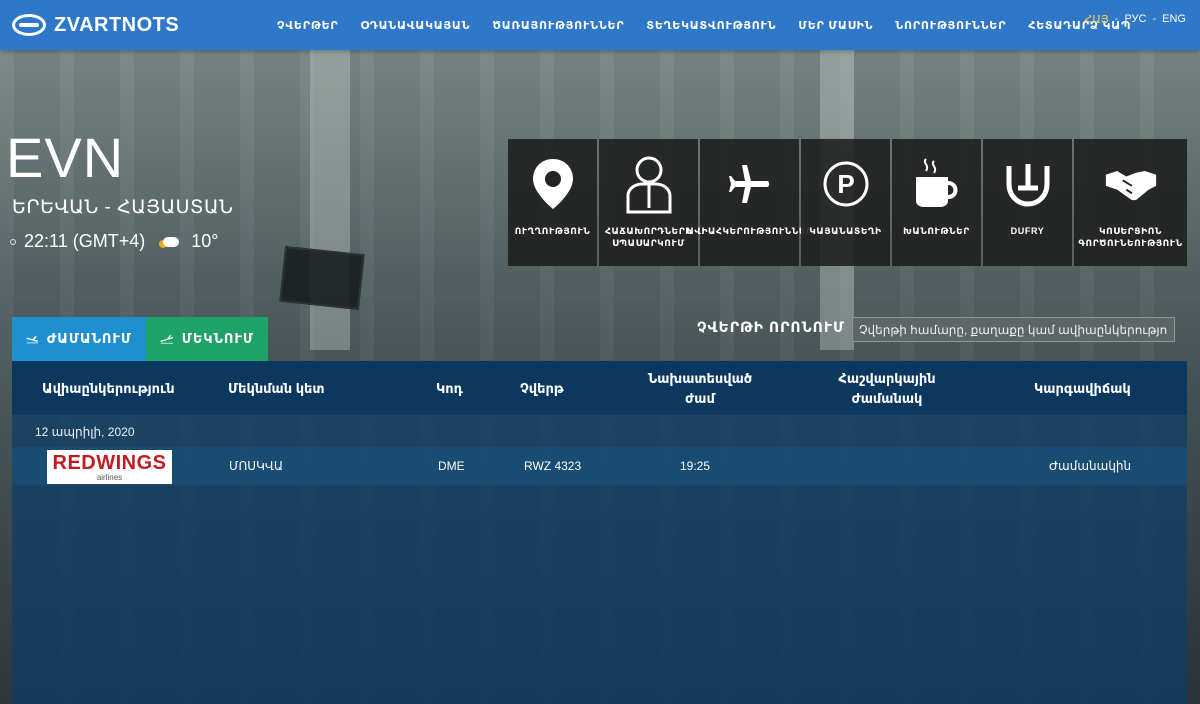  I want to click on language-switcher: ՀԱՅ - РУС - ENG, so click(1135, 19).